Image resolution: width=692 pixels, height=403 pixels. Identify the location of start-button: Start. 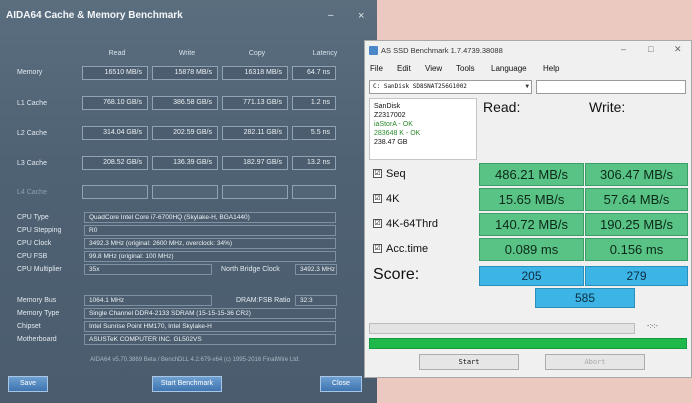
(469, 362).